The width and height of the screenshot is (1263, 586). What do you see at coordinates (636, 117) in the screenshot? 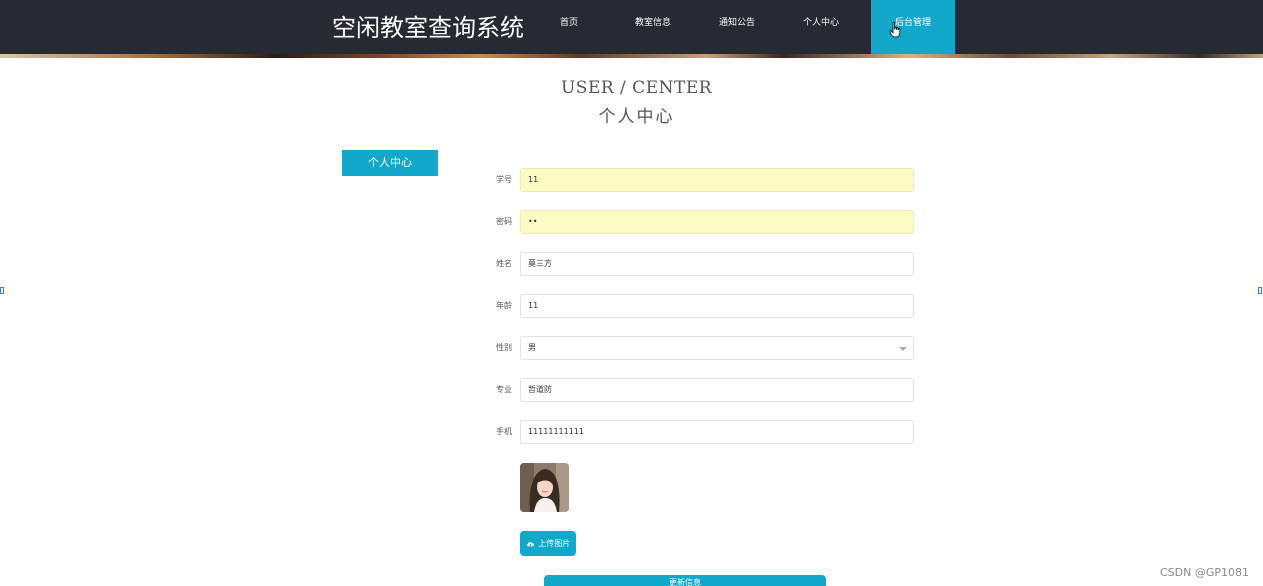
I see `page-title-cn: 个人中心` at bounding box center [636, 117].